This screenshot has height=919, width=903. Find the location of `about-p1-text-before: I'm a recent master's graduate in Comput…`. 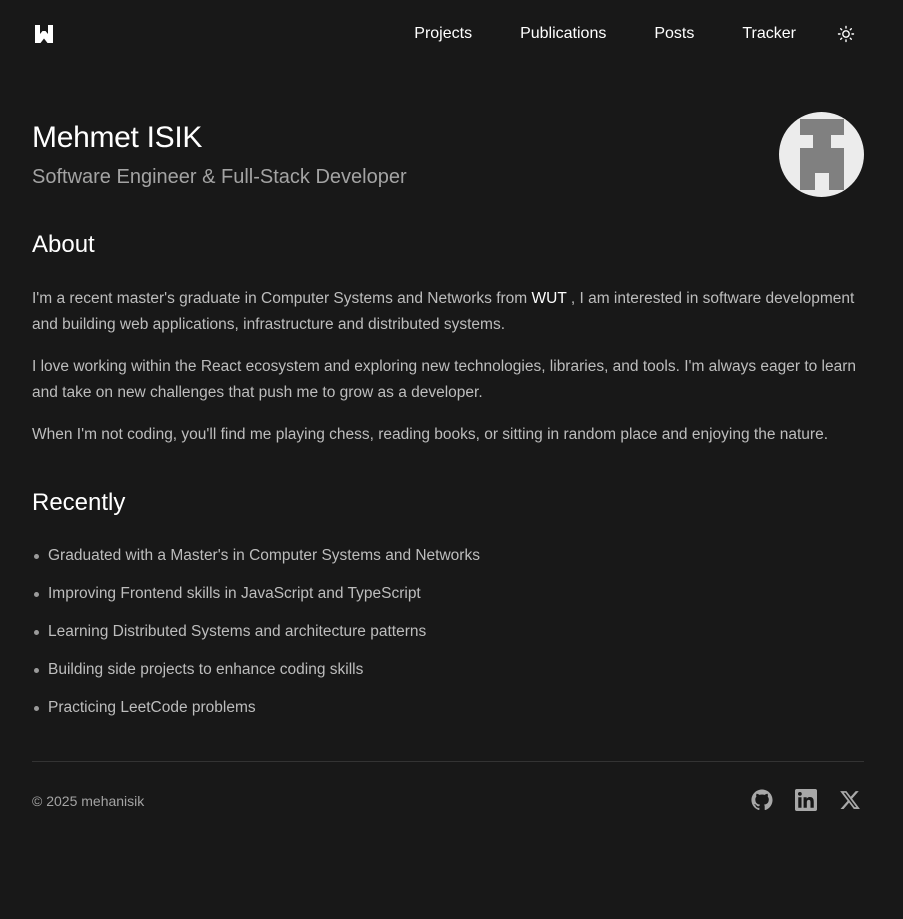

about-p1-text-before: I'm a recent master's graduate in Comput… is located at coordinates (282, 298).